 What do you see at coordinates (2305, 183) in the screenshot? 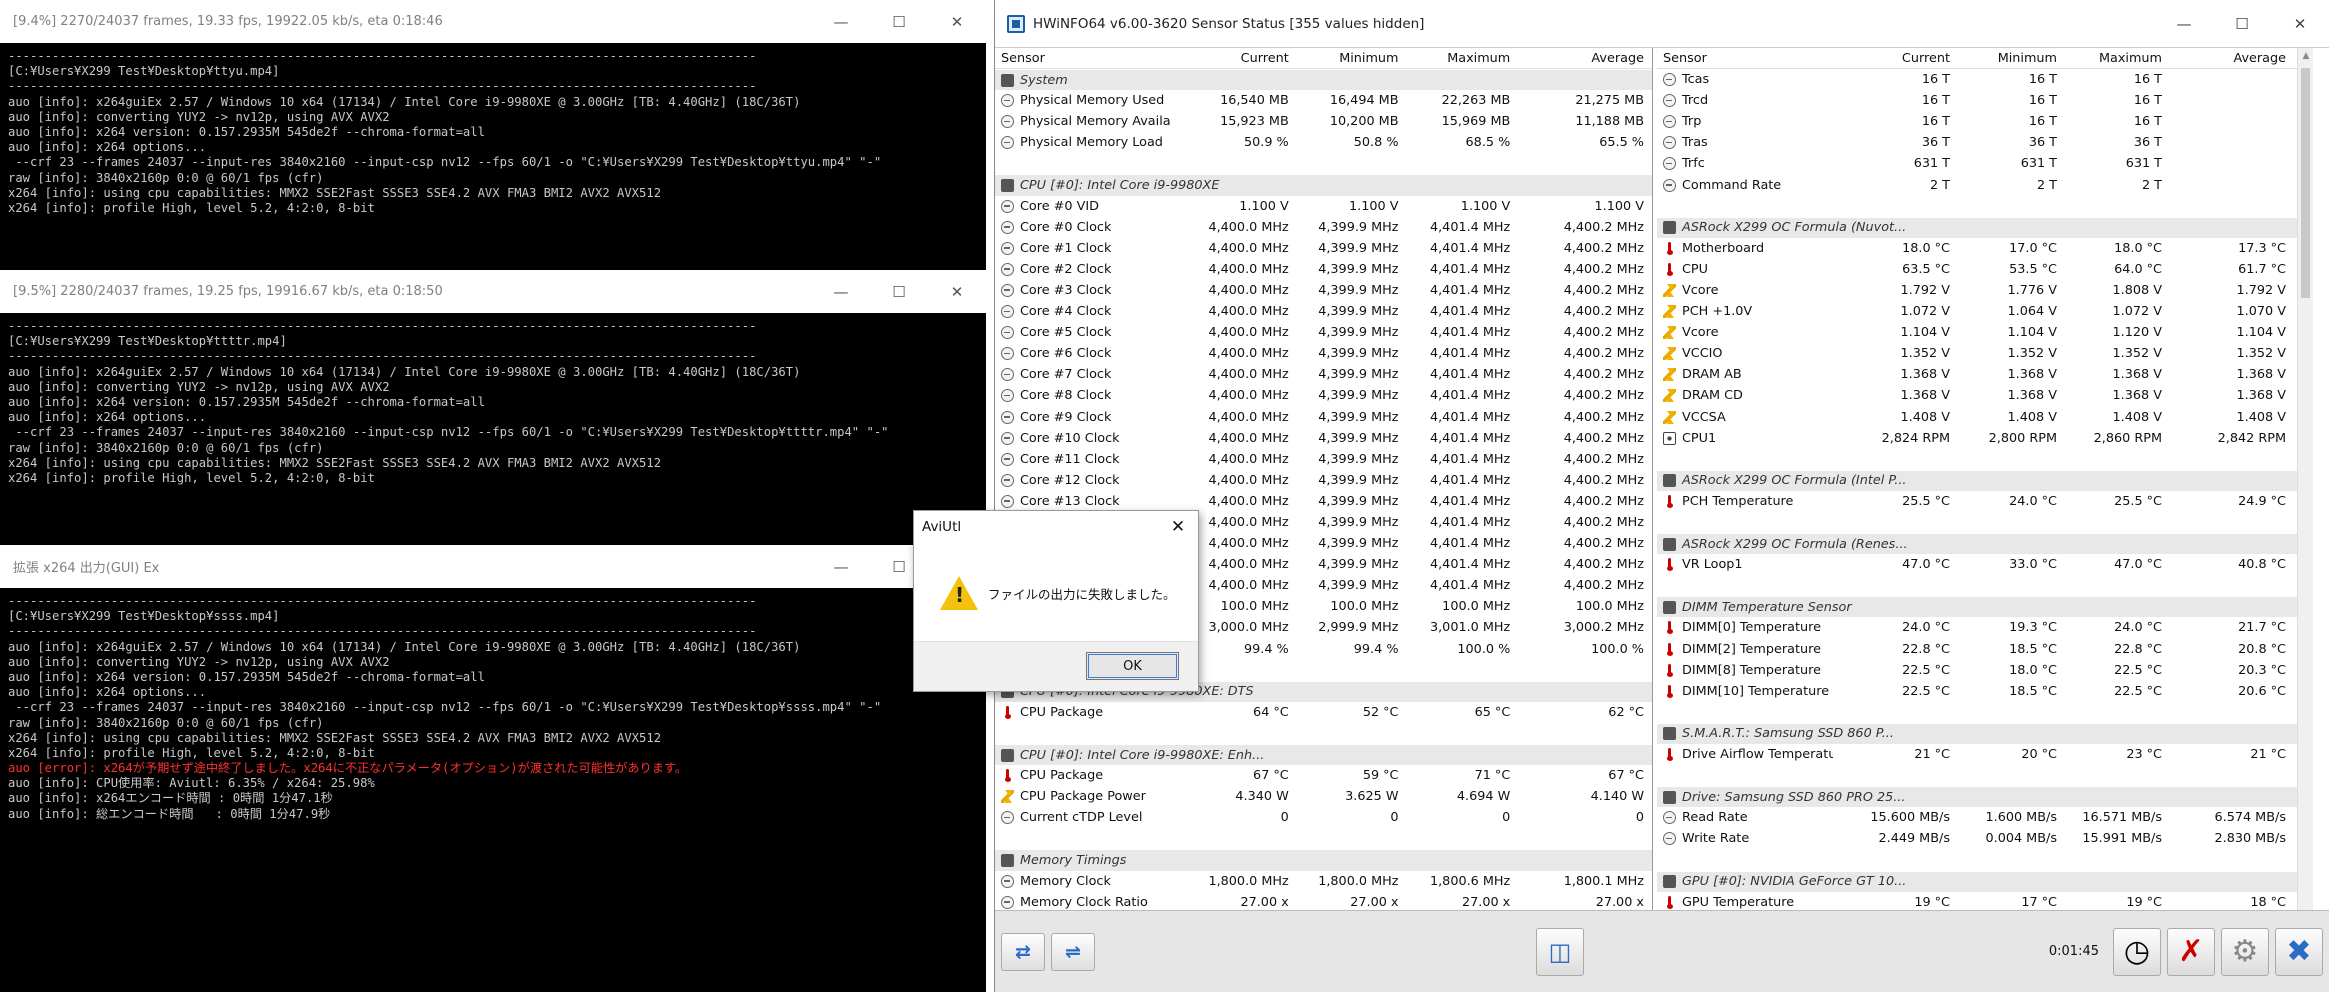
I see `scrollbar-thumb` at bounding box center [2305, 183].